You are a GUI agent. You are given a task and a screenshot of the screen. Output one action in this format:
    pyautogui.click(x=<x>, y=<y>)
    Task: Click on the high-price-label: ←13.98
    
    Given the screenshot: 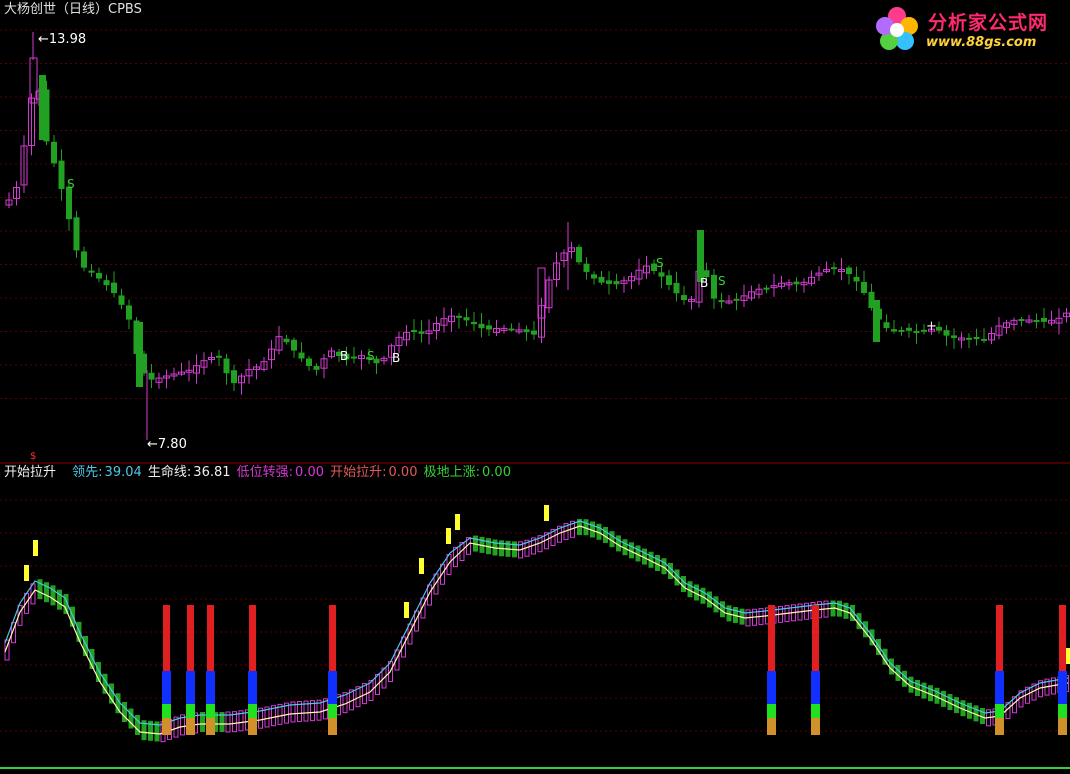 What is the action you would take?
    pyautogui.click(x=62, y=39)
    